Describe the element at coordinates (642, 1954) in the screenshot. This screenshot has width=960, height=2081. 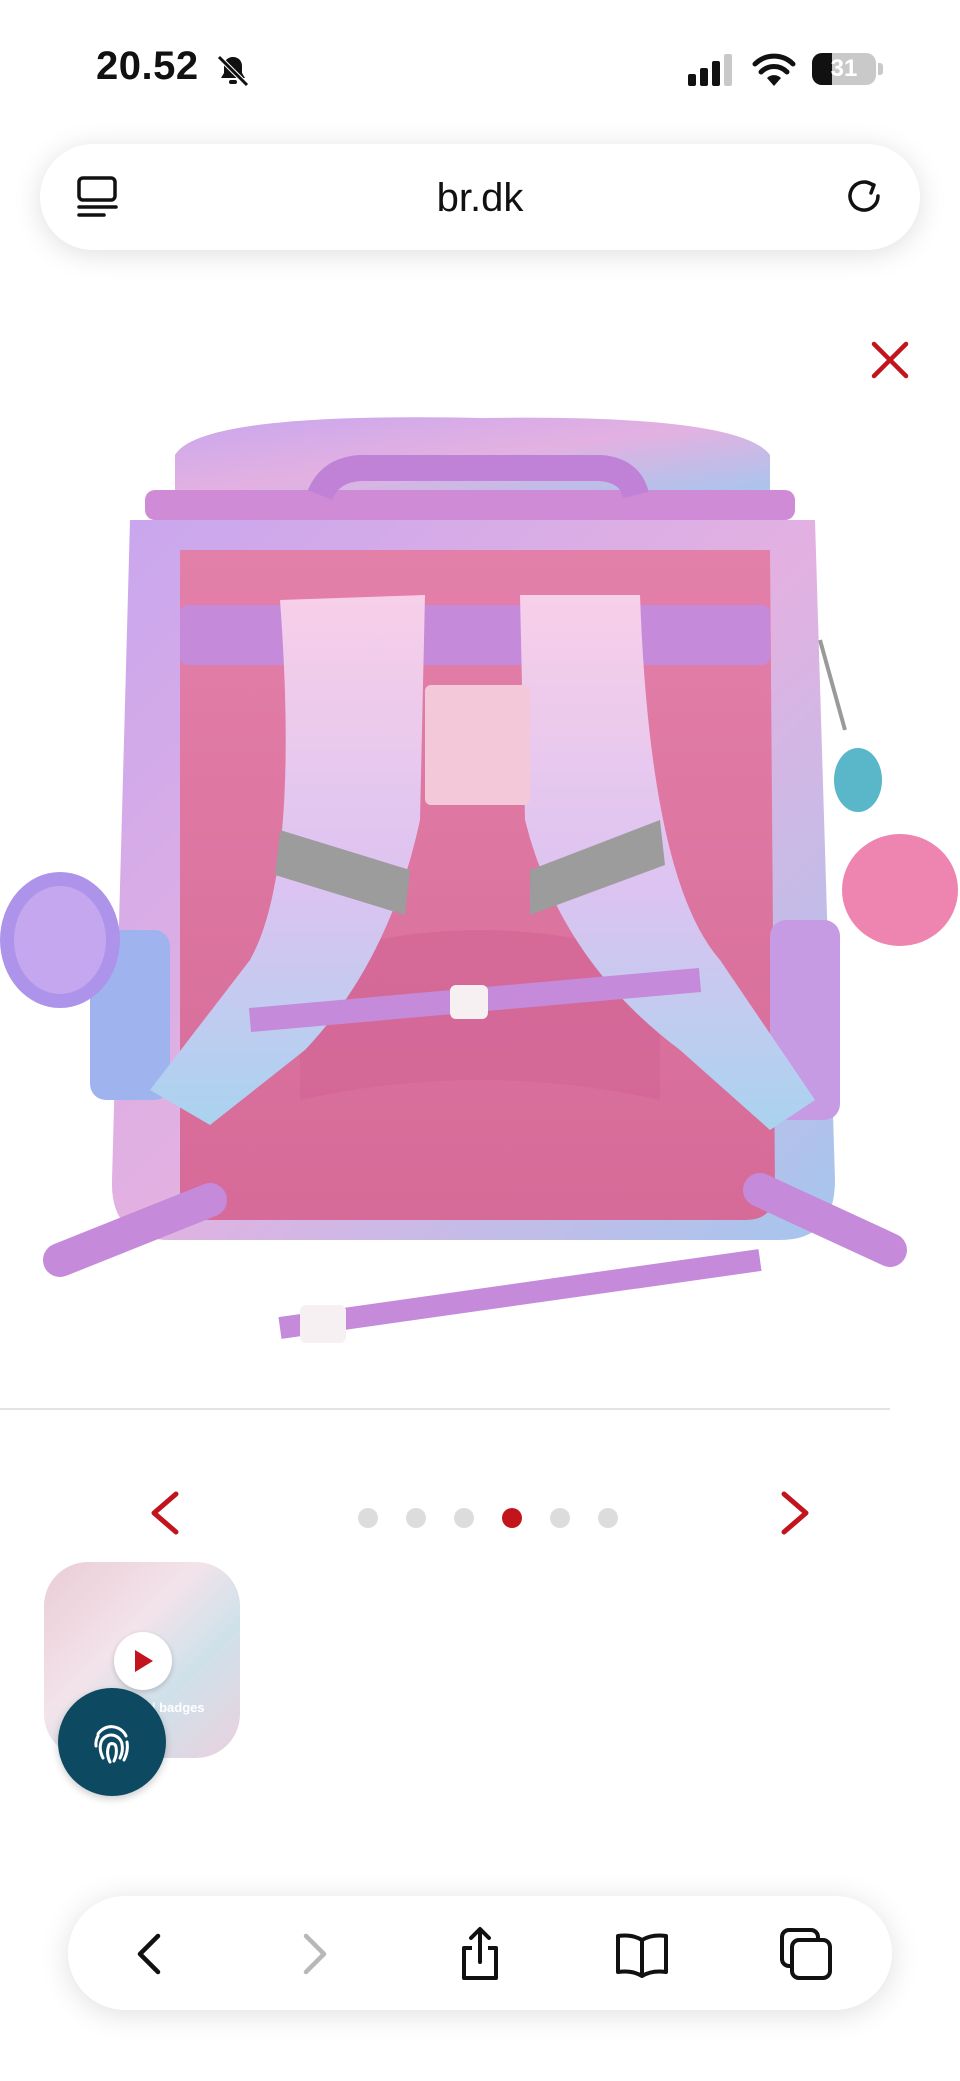
I see `bookmarks-icon` at that location.